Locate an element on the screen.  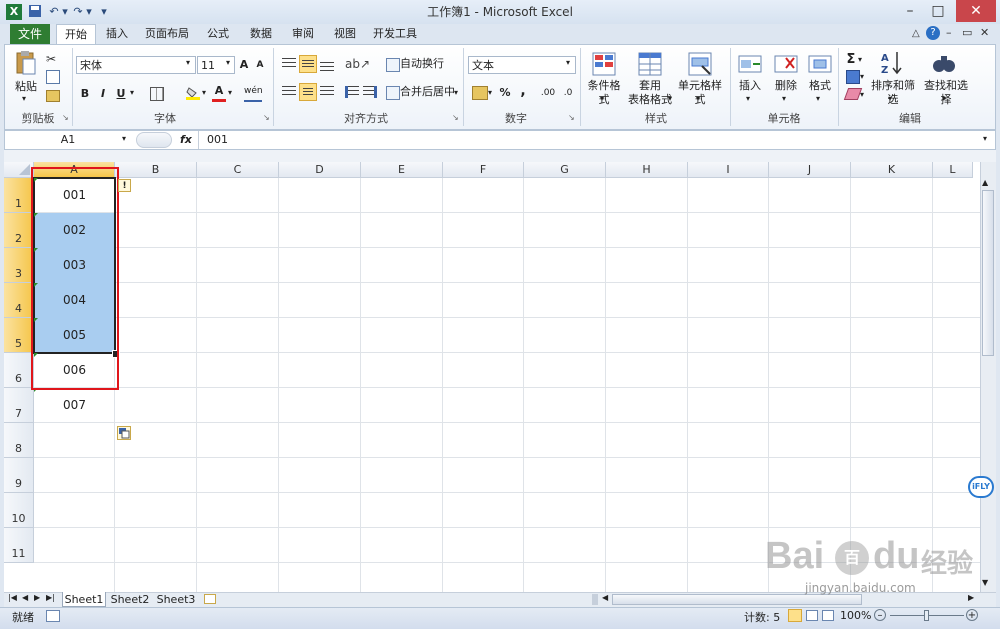
column-header-l: L is located at coordinates (953, 170).